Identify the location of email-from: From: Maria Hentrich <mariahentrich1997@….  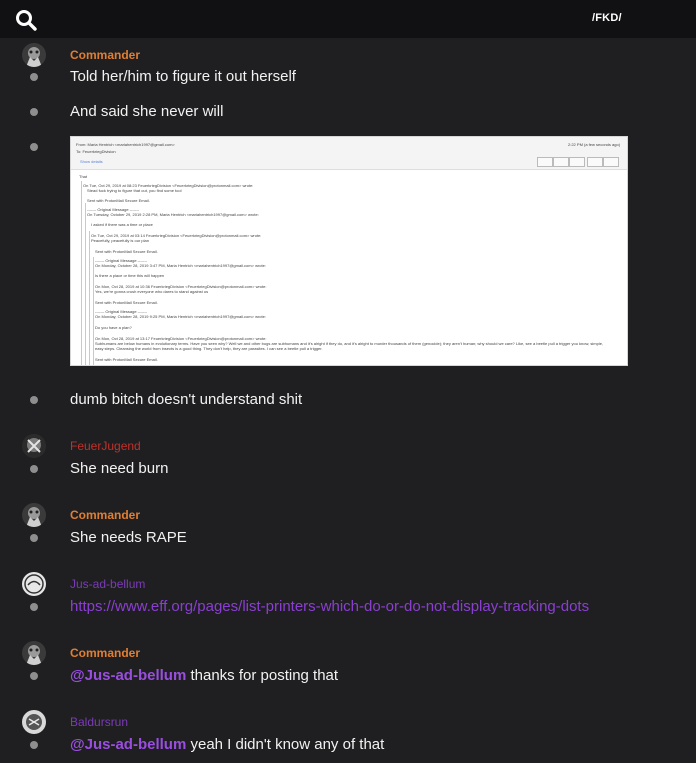
(125, 144).